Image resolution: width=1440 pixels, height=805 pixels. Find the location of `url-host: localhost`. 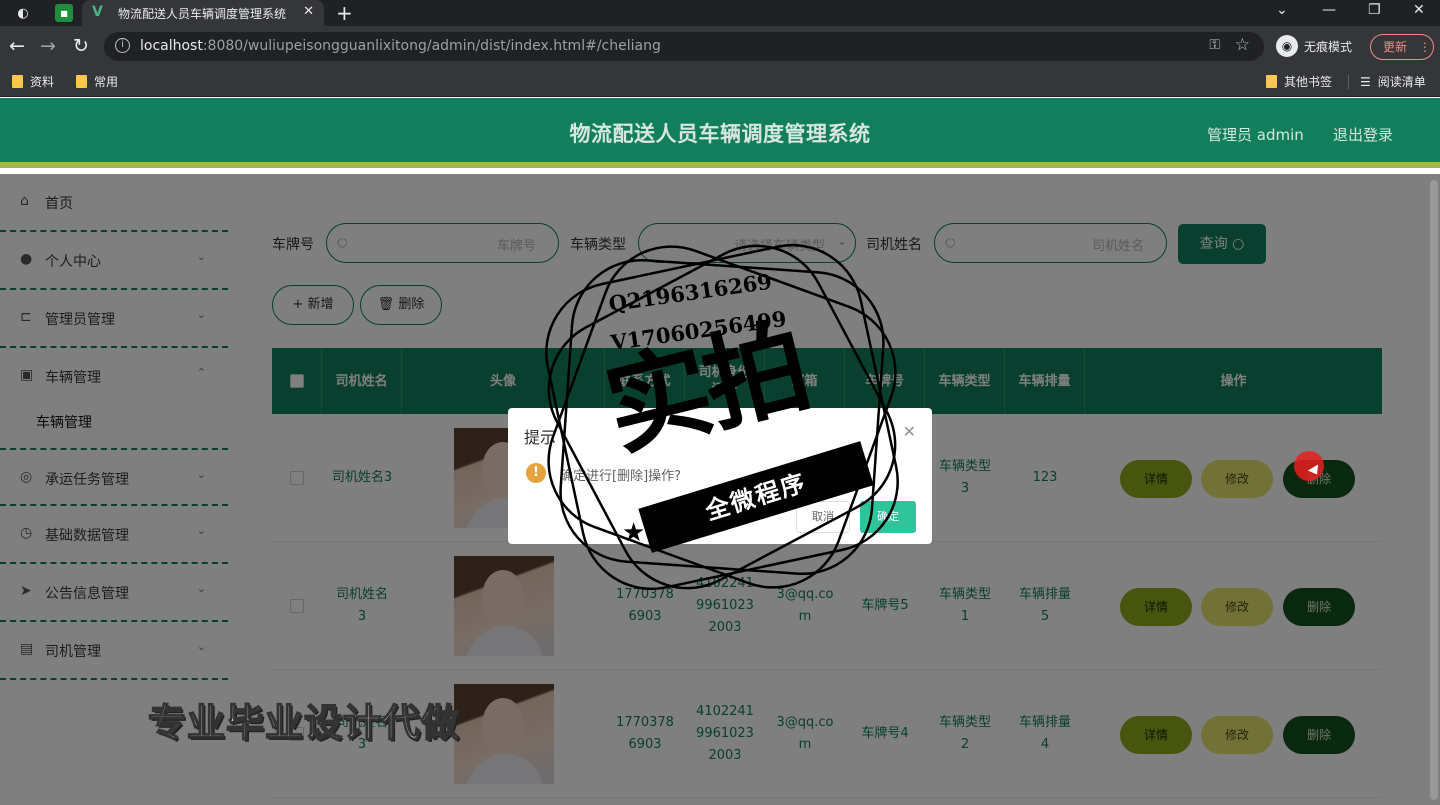

url-host: localhost is located at coordinates (171, 46).